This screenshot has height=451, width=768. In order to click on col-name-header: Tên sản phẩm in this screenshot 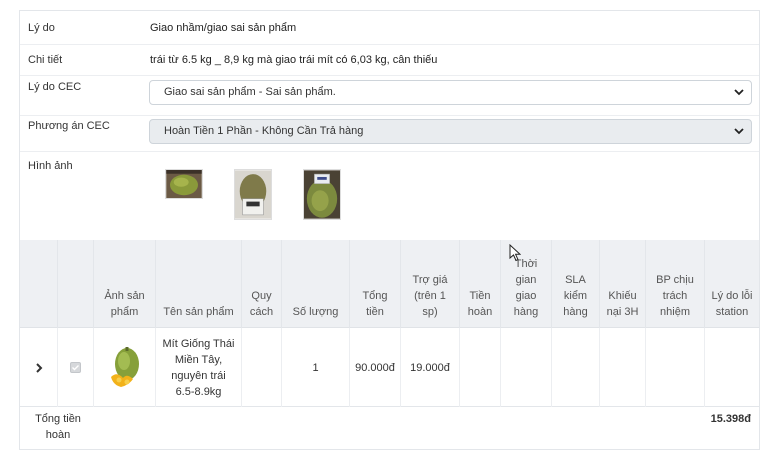, I will do `click(199, 284)`.